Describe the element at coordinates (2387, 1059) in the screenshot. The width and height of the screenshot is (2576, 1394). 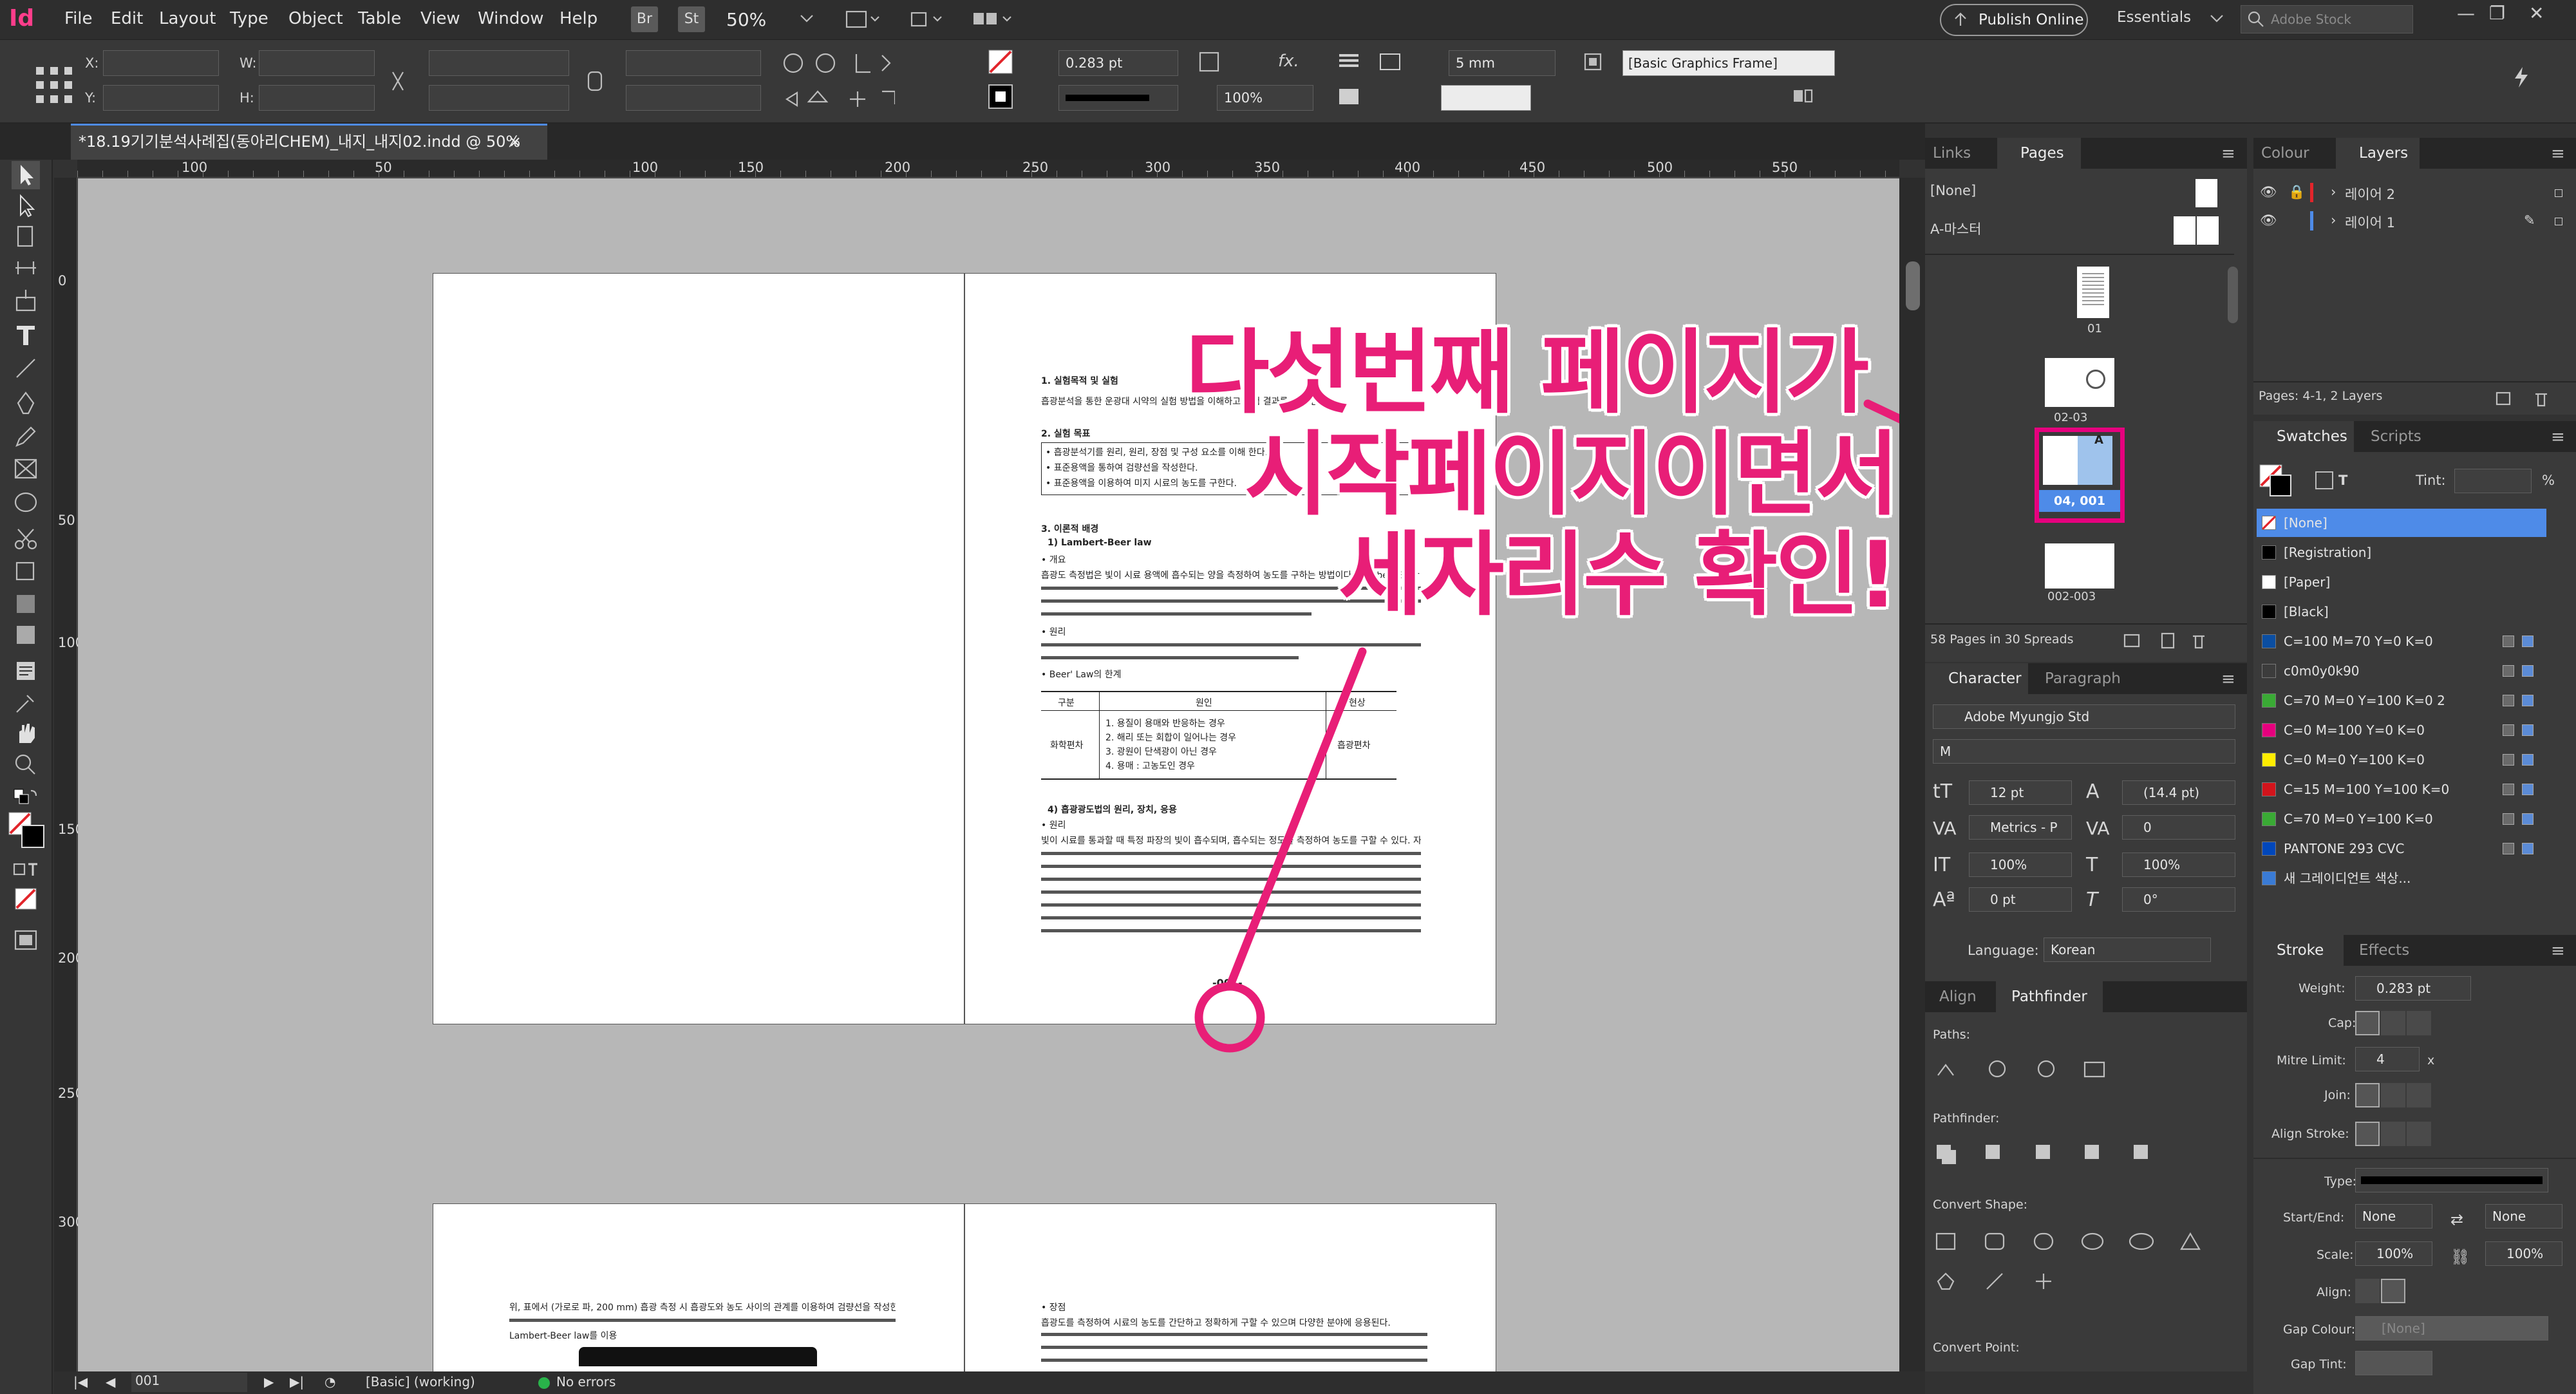
I see `mitre-limit-field: 4` at that location.